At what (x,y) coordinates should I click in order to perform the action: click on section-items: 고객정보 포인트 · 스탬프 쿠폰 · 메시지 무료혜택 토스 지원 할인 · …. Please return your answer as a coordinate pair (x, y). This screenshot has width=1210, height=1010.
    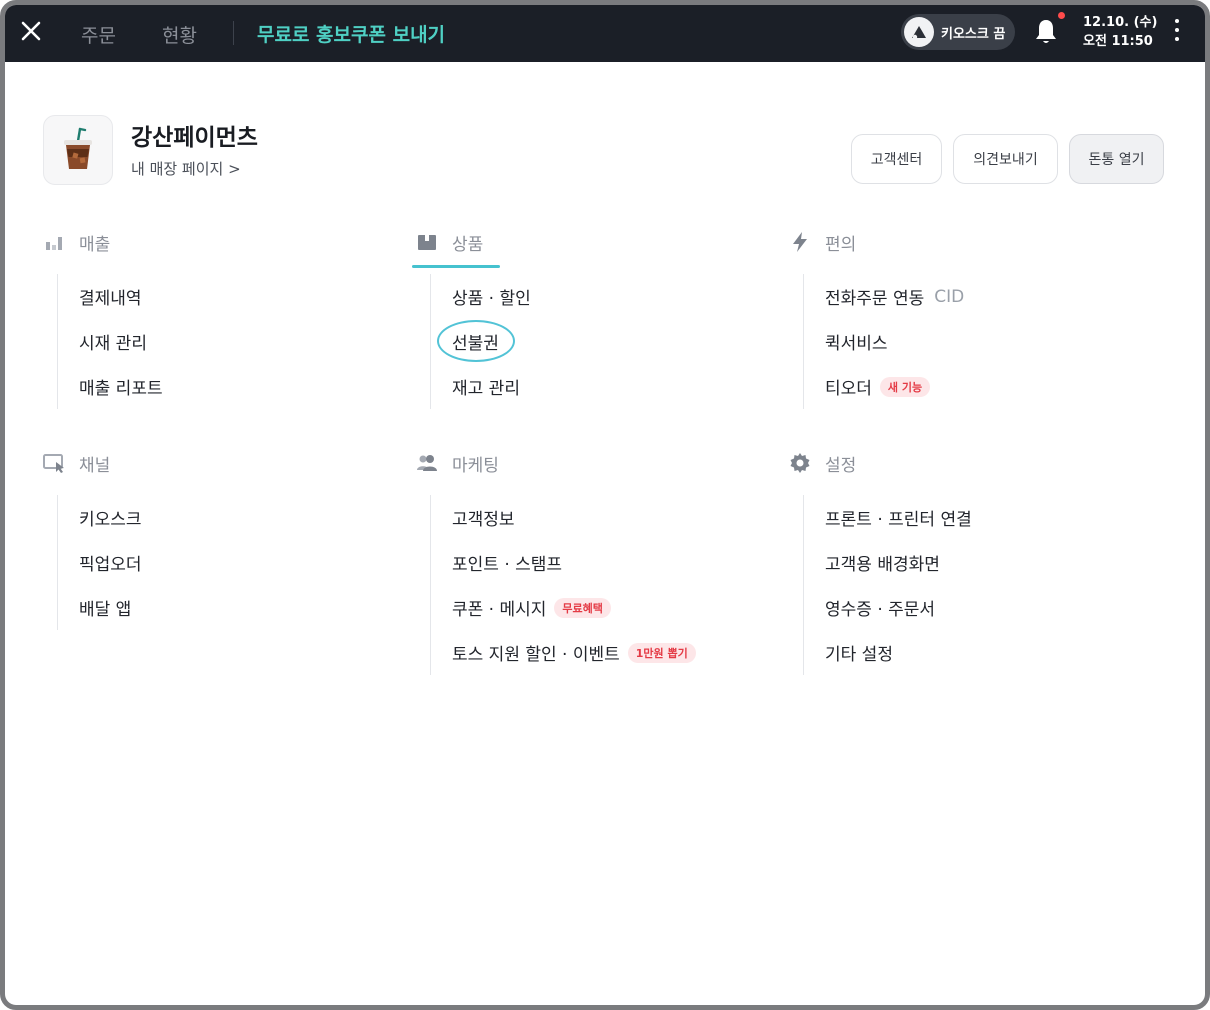
    Looking at the image, I should click on (608, 585).